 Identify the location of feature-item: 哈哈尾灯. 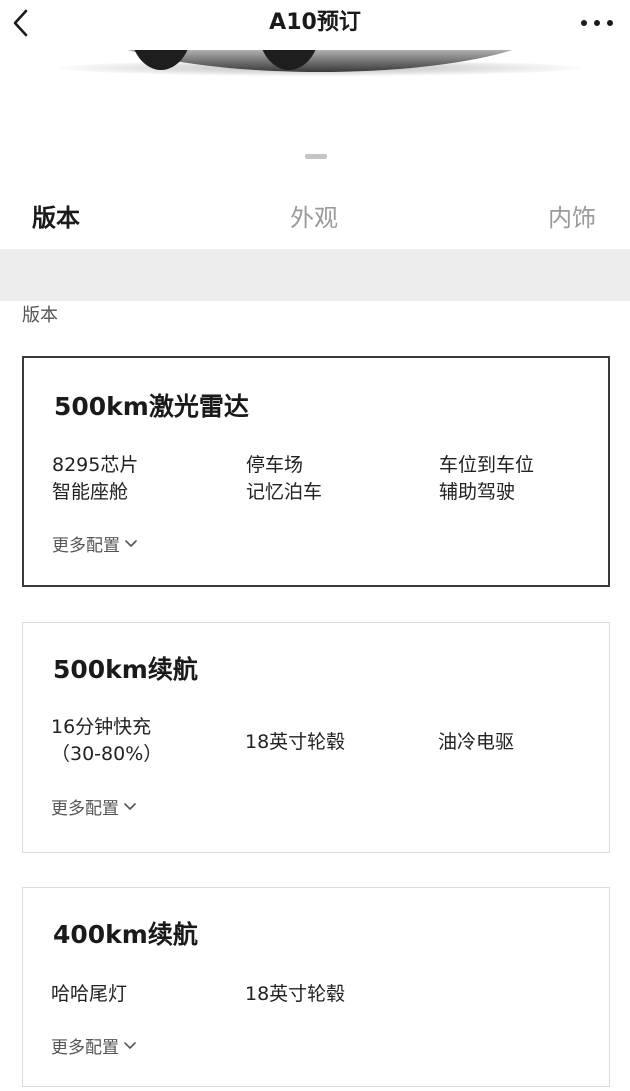
(89, 994).